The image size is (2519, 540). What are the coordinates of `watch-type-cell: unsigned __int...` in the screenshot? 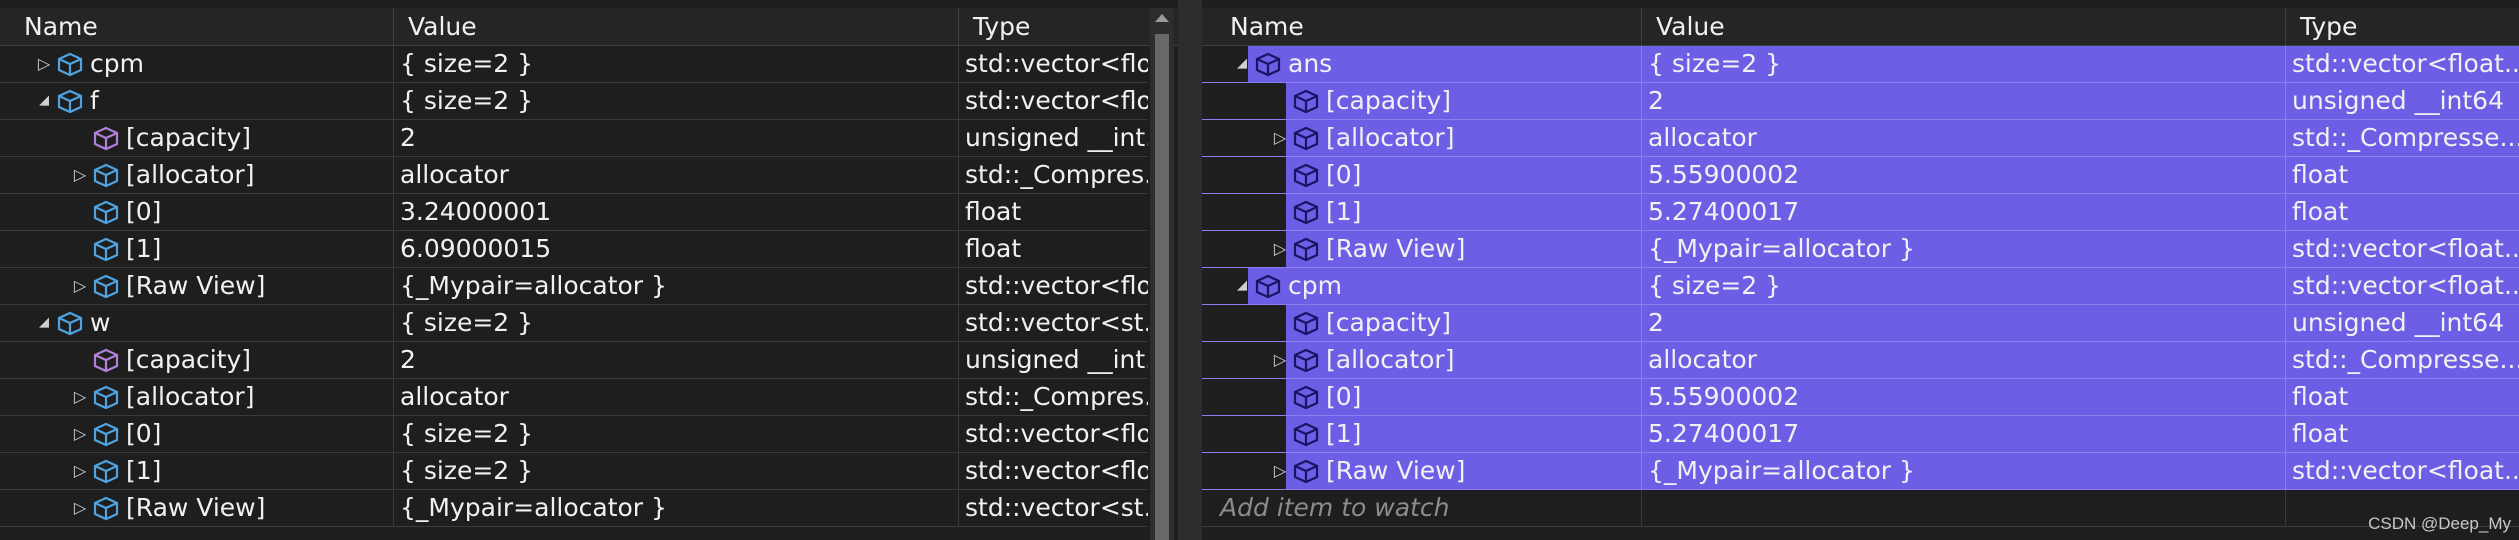 It's located at (1056, 137).